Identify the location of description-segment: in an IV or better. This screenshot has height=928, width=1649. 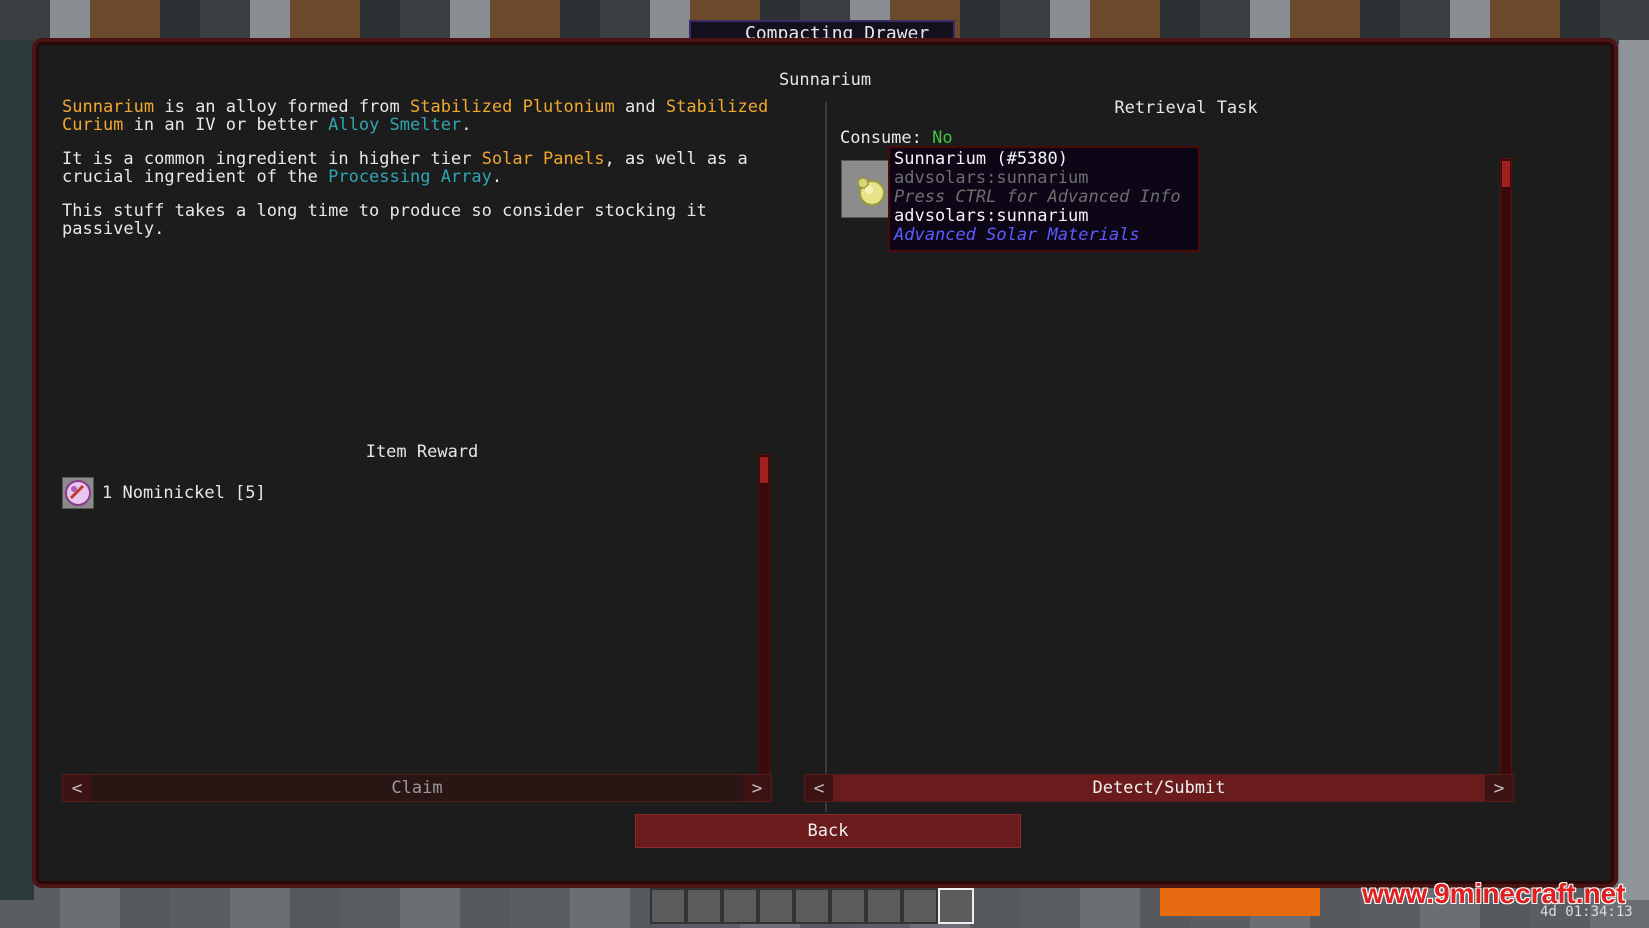
(226, 125).